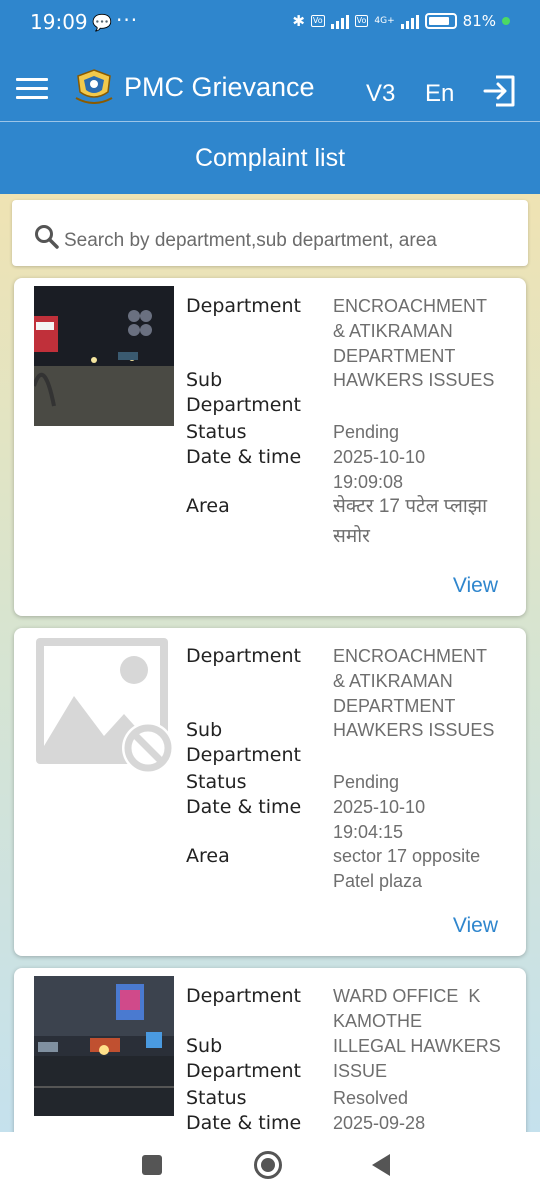 The height and width of the screenshot is (1200, 540). I want to click on department-value: WARD OFFICE K KAMOTHE, so click(423, 1009).